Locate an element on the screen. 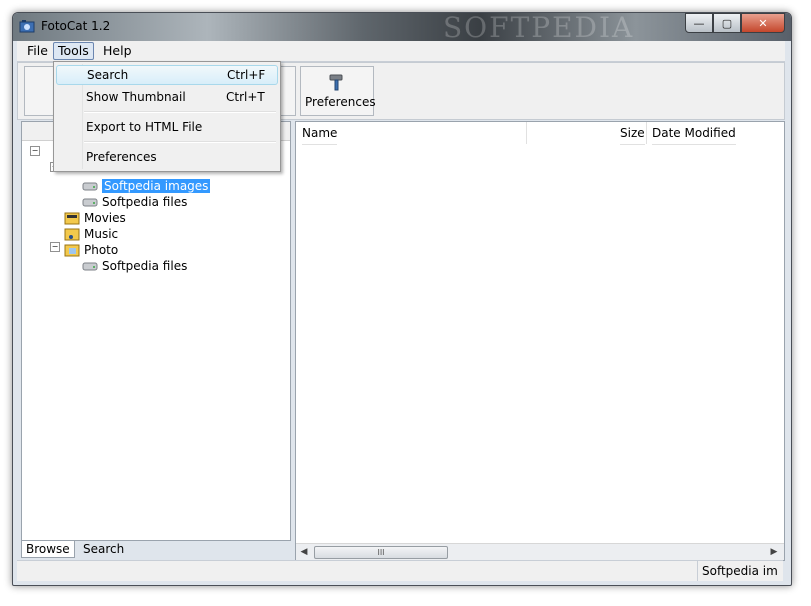 The width and height of the screenshot is (811, 606). watermark-text: SOFTPEDIA is located at coordinates (539, 28).